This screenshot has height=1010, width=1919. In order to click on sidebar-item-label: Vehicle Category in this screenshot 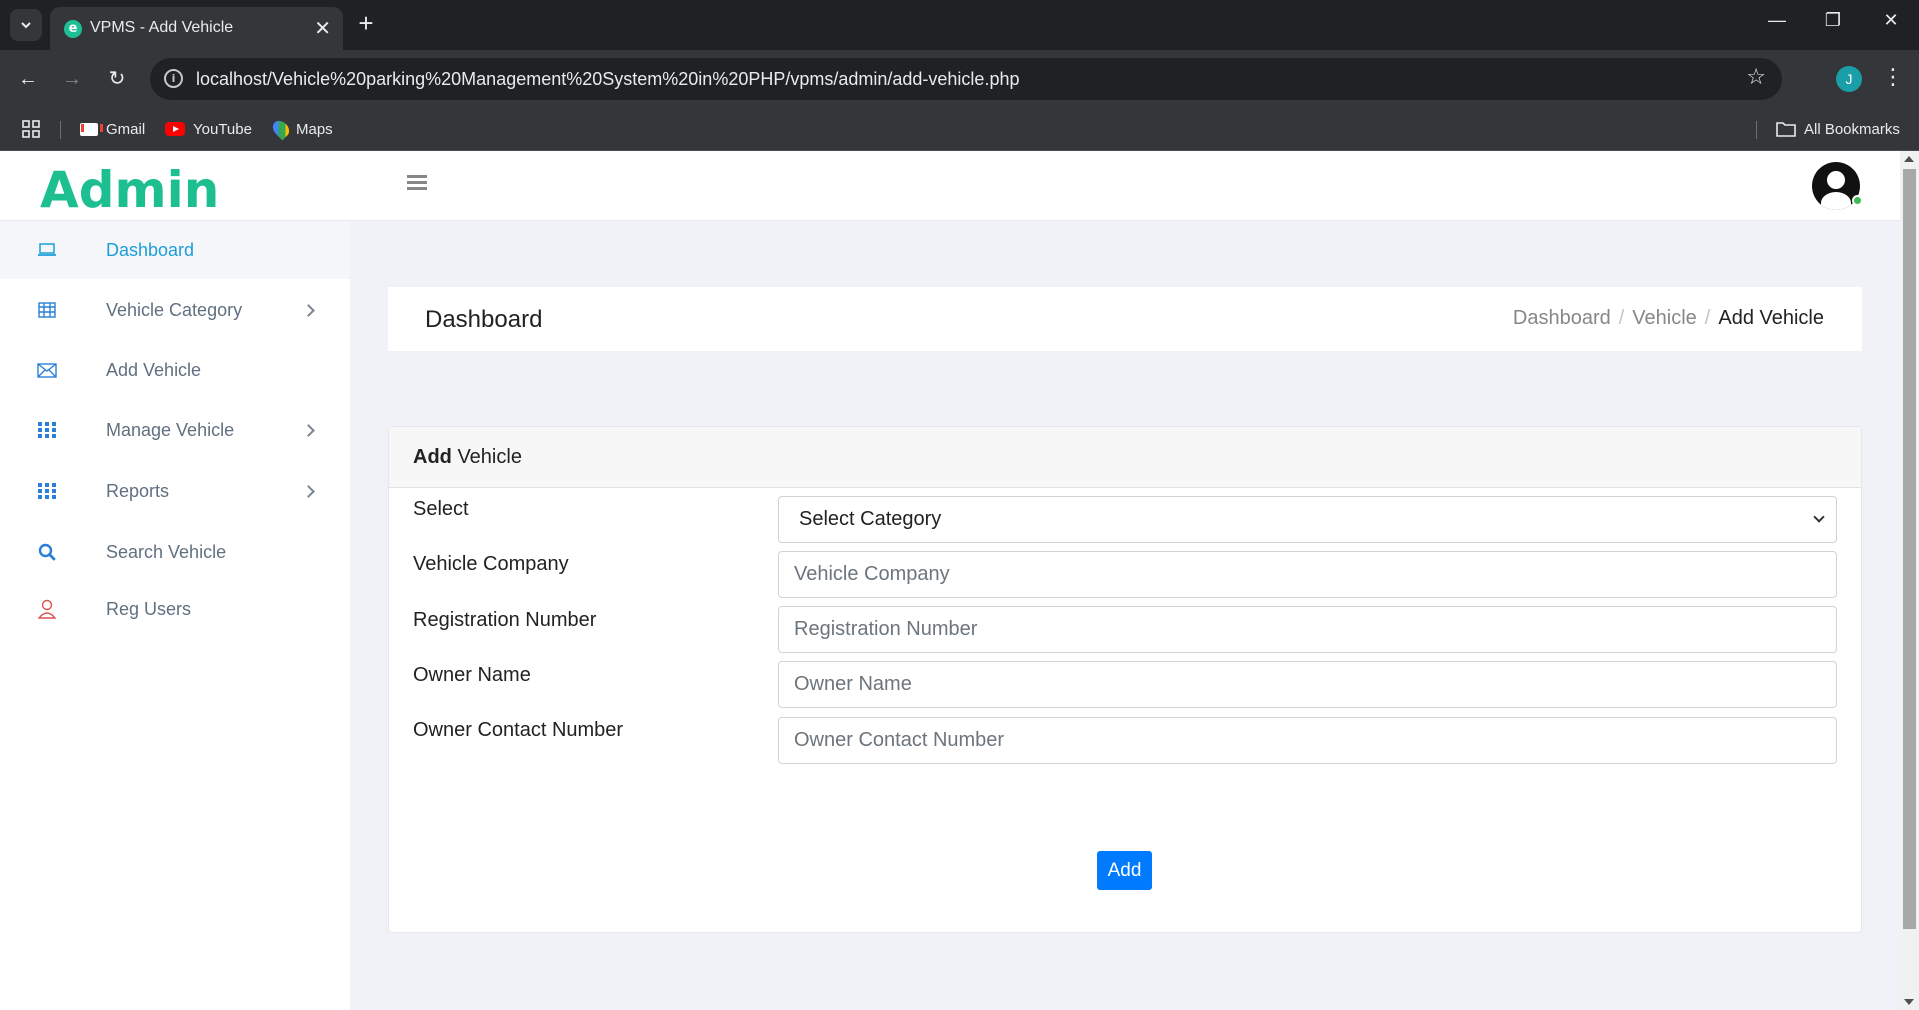, I will do `click(174, 309)`.